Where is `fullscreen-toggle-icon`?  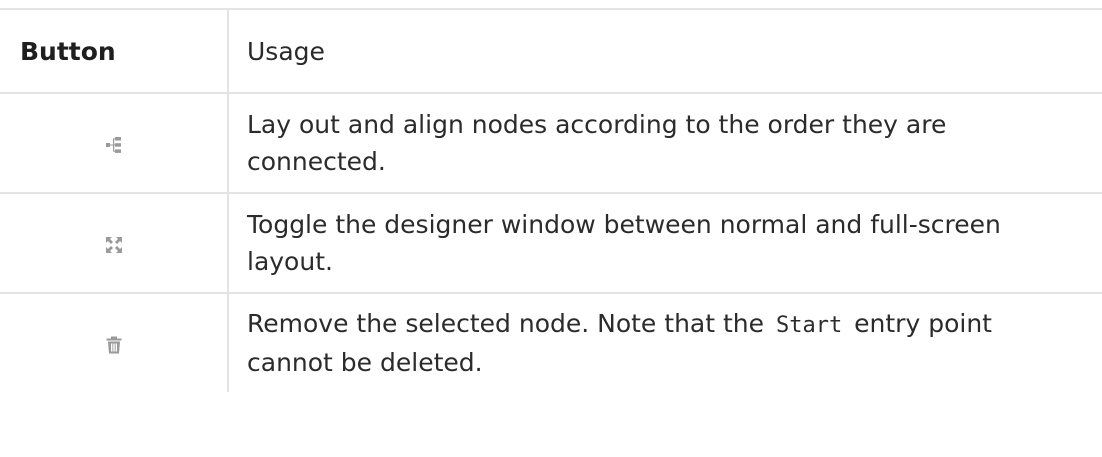 fullscreen-toggle-icon is located at coordinates (114, 245).